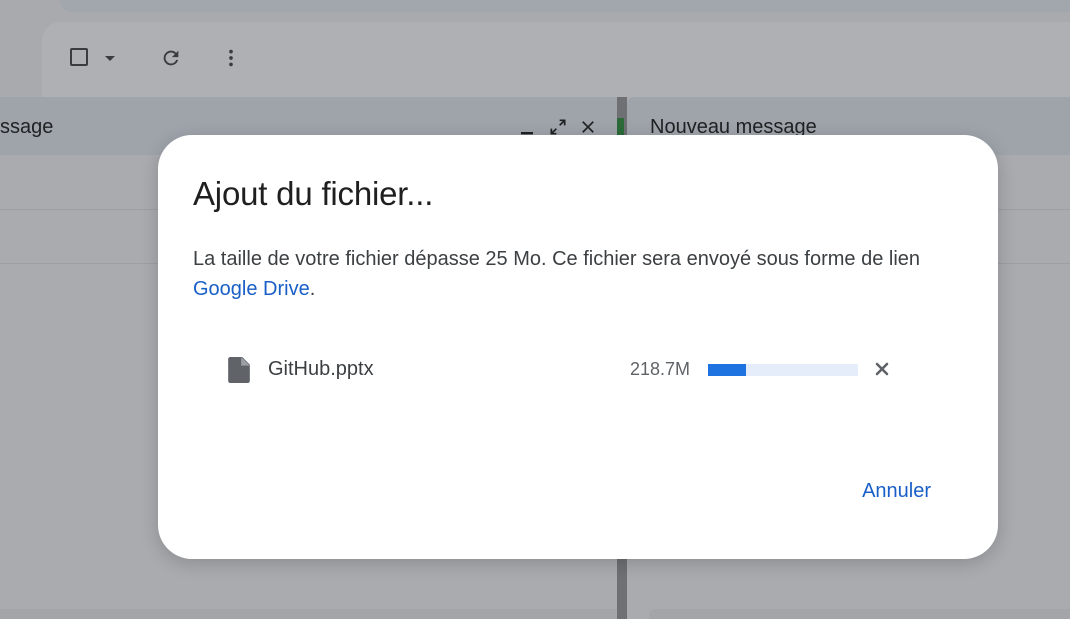  Describe the element at coordinates (563, 370) in the screenshot. I see `file-upload-row: GitHub.pptx 218.7M` at that location.